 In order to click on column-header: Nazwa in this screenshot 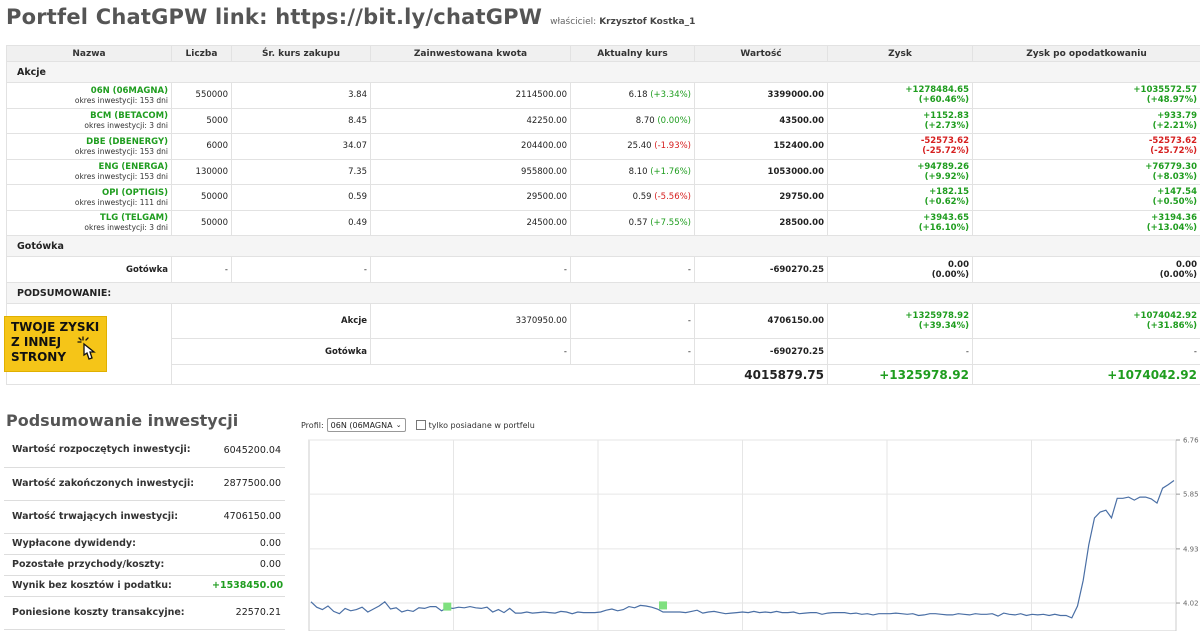, I will do `click(89, 53)`.